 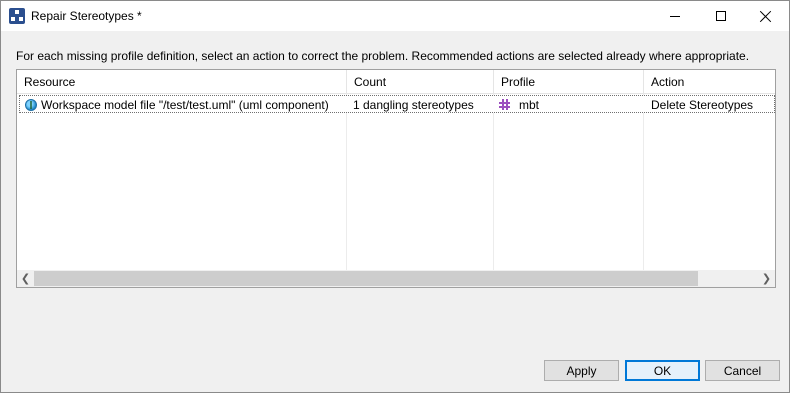 What do you see at coordinates (31, 105) in the screenshot?
I see `globe-icon` at bounding box center [31, 105].